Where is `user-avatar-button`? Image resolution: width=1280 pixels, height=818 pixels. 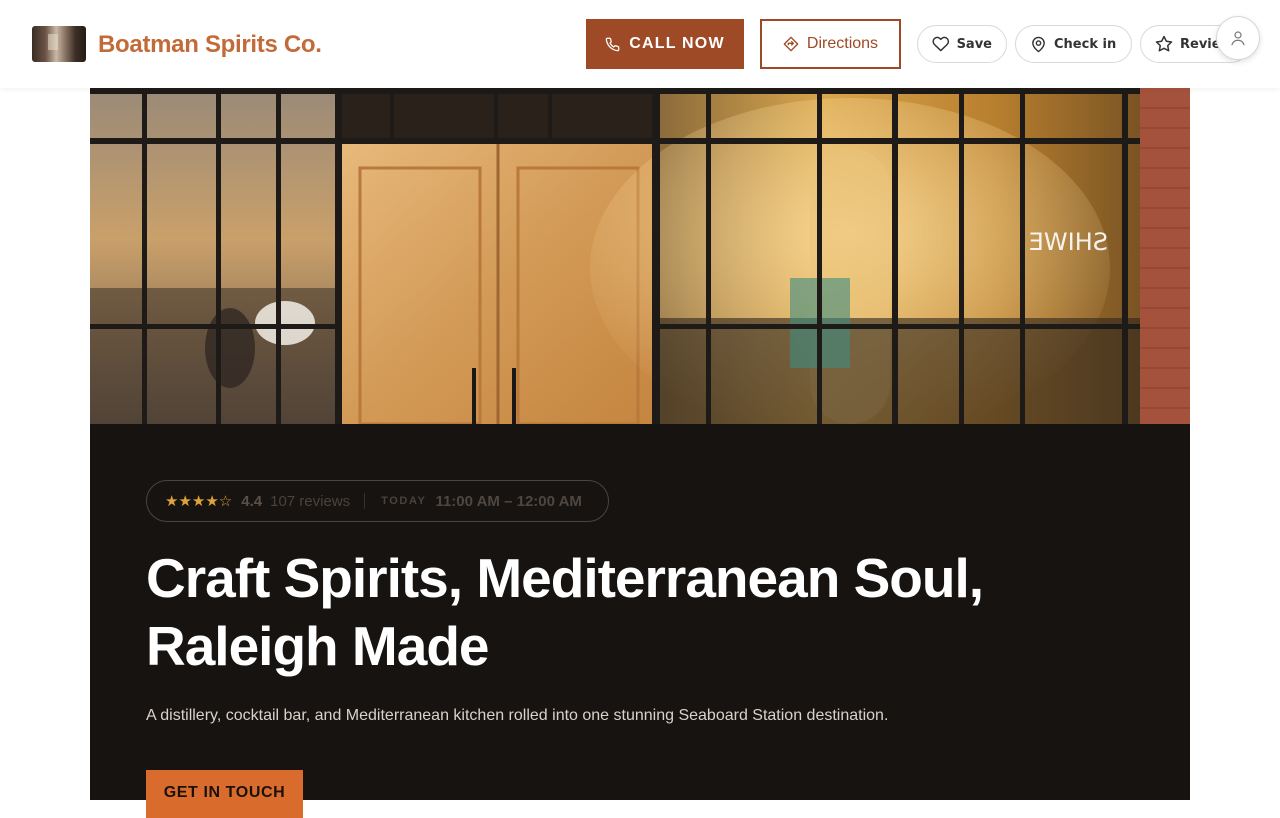
user-avatar-button is located at coordinates (1238, 38).